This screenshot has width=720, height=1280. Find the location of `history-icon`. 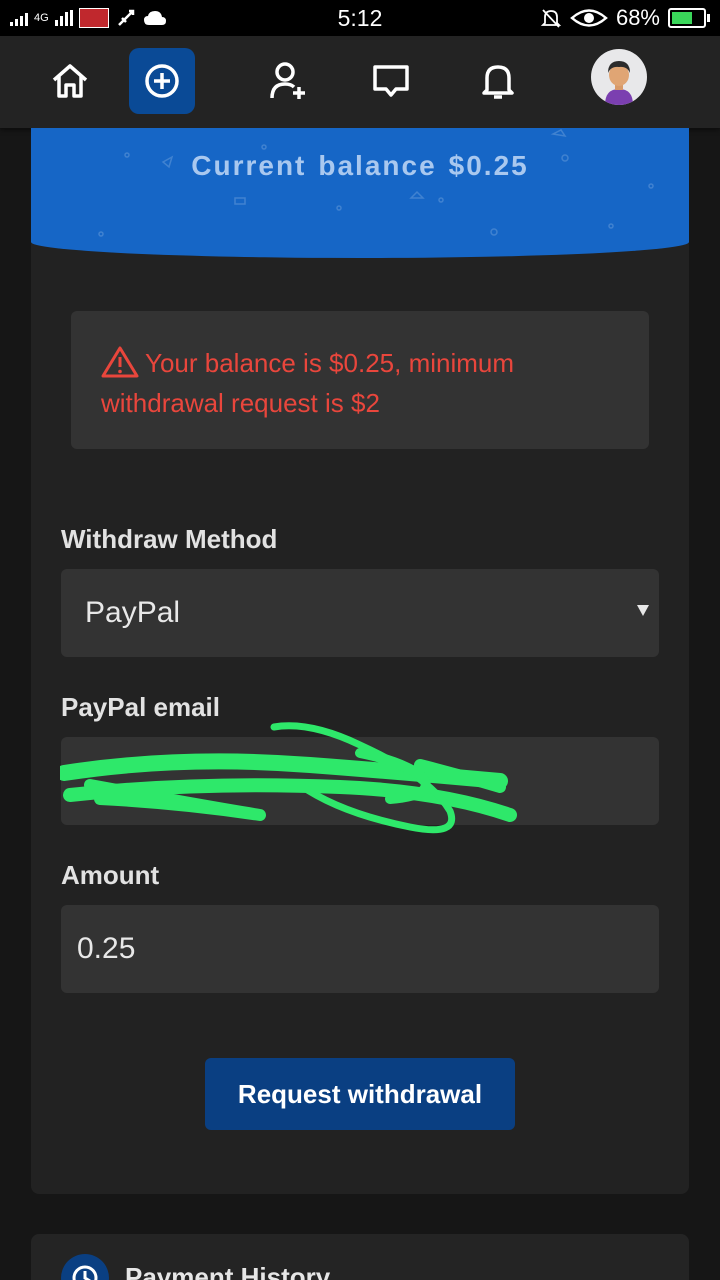

history-icon is located at coordinates (85, 1267).